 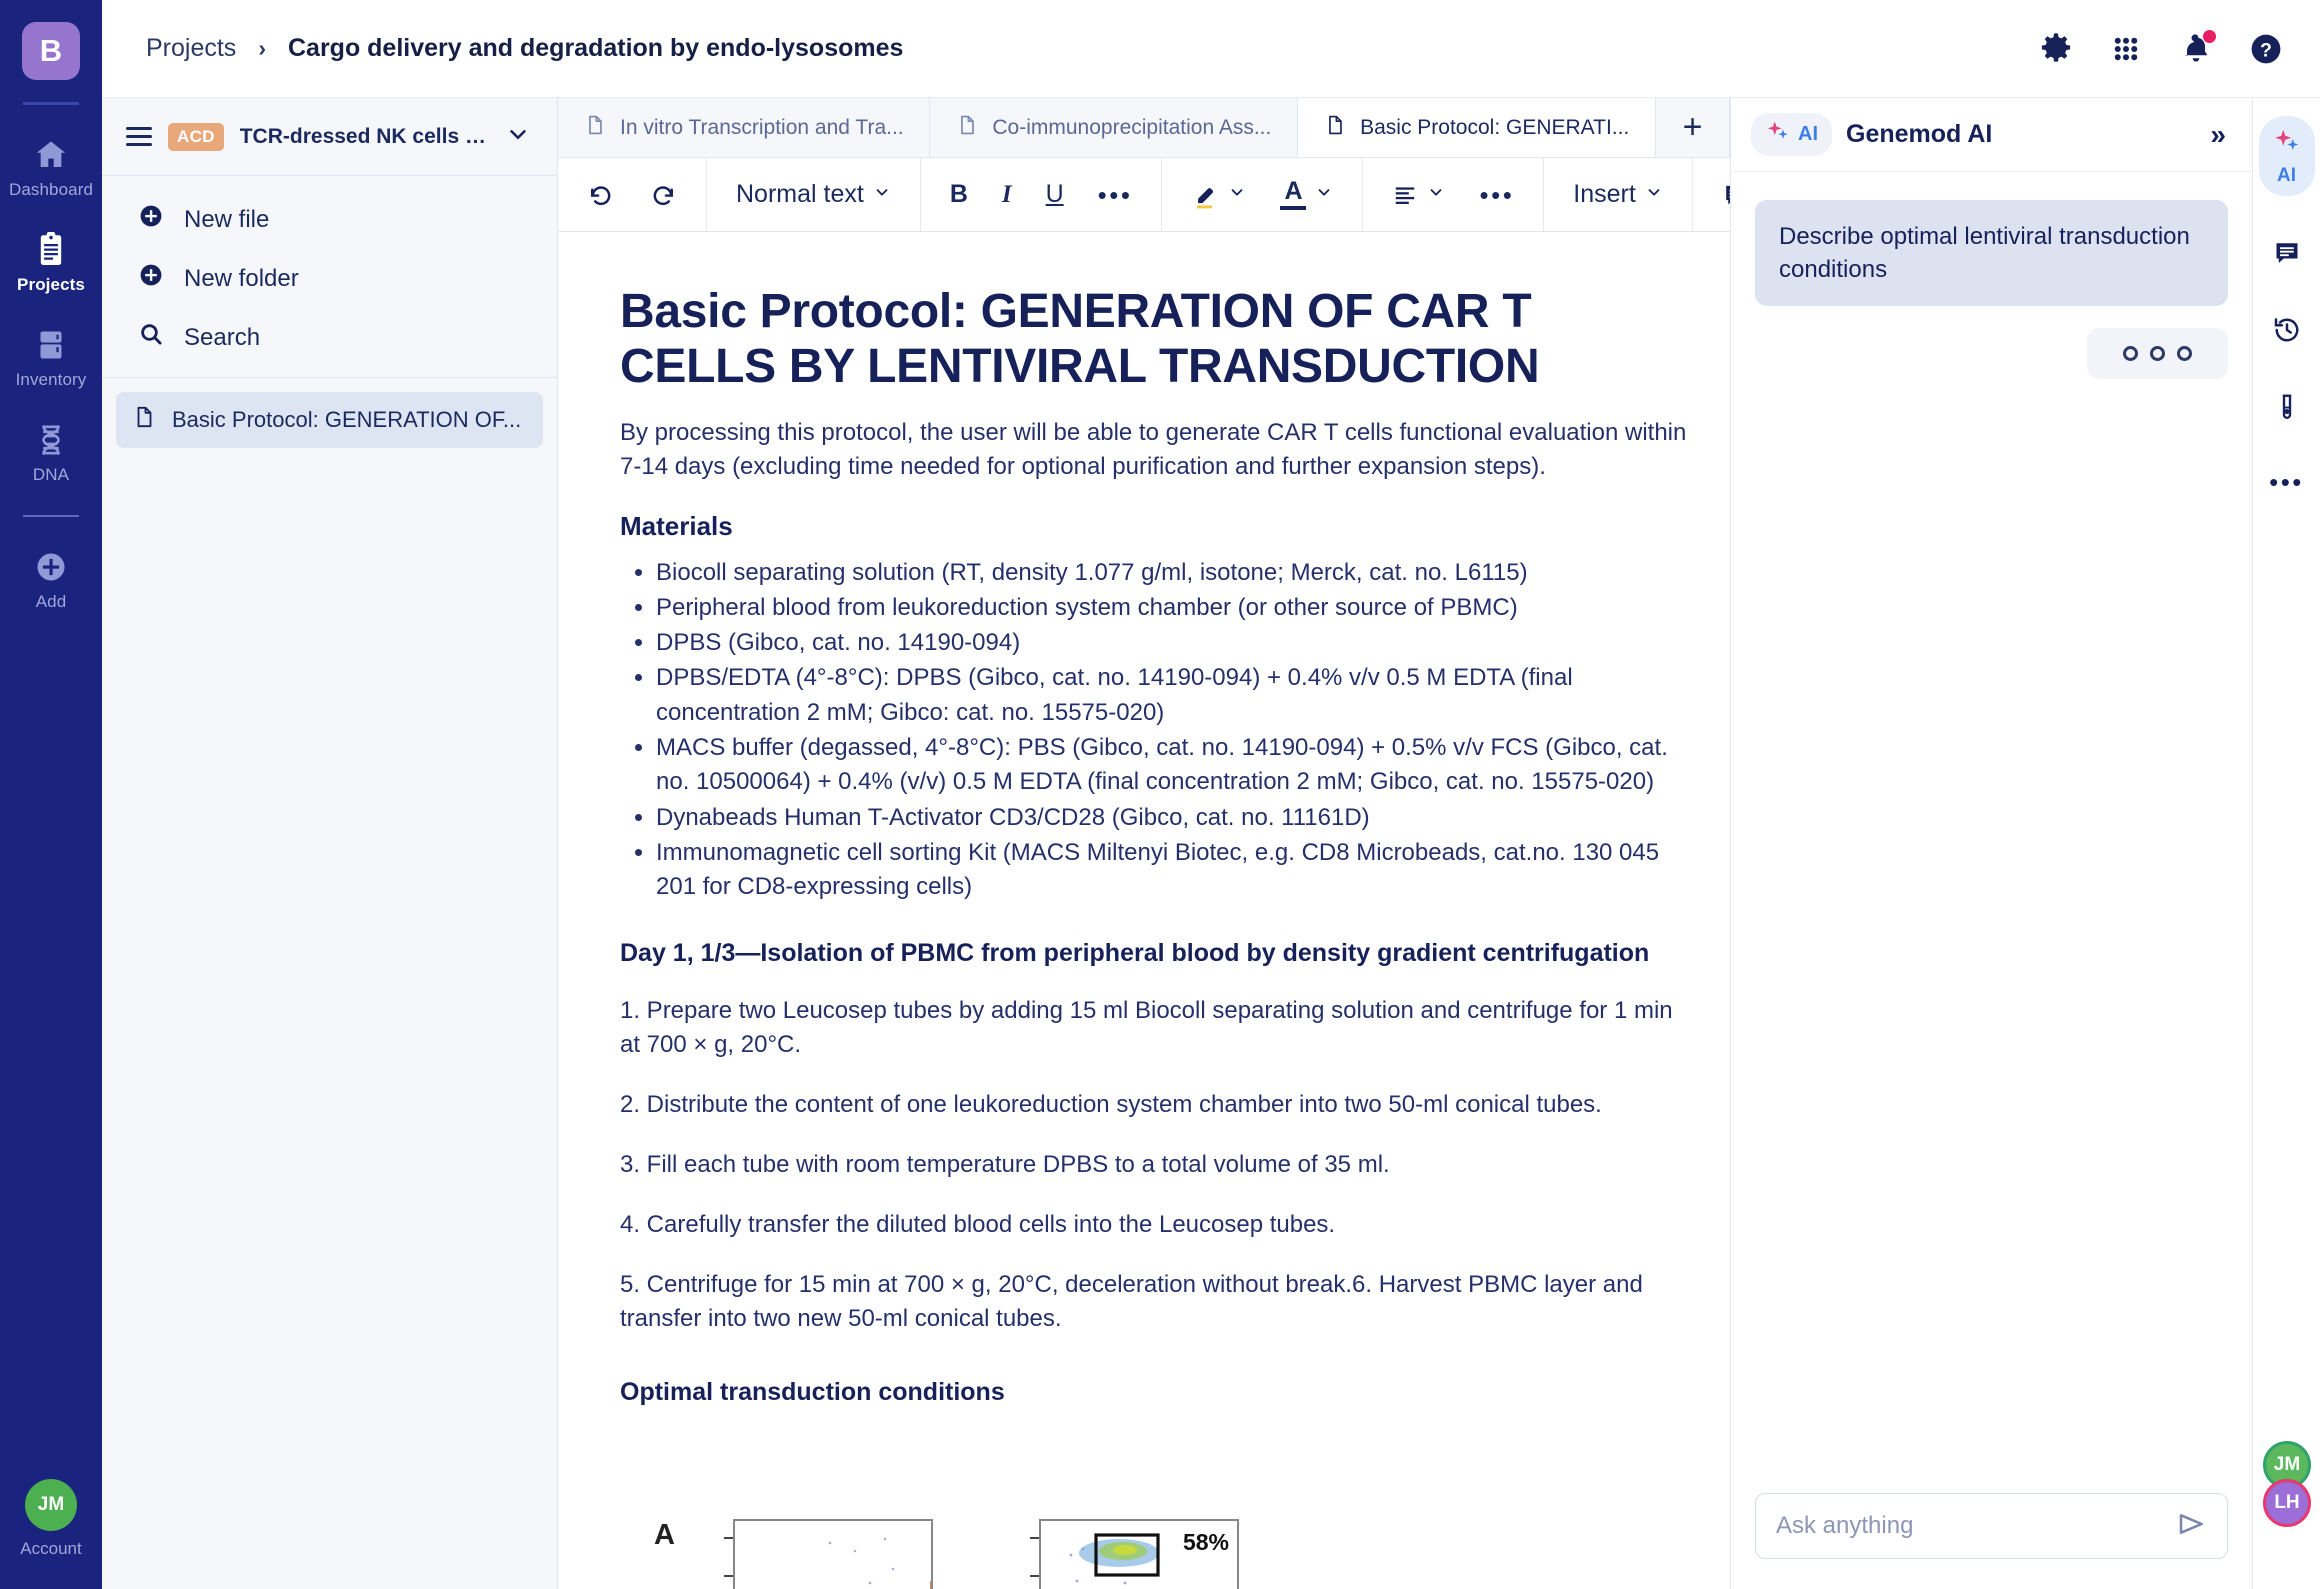 I want to click on new-folder-button: New folder, so click(x=329, y=278).